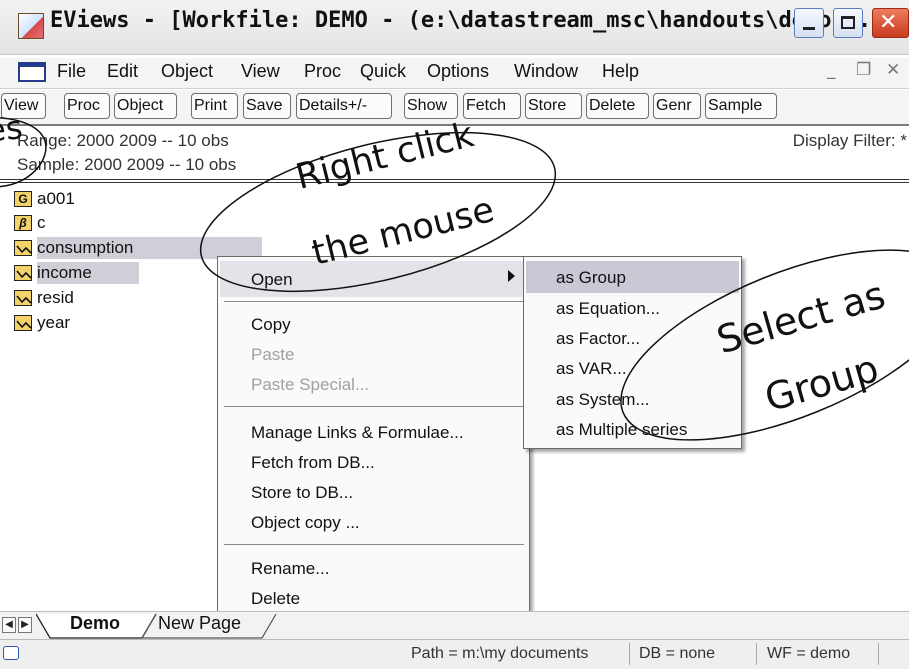  What do you see at coordinates (677, 106) in the screenshot?
I see `toolbar-genr-button: Genr` at bounding box center [677, 106].